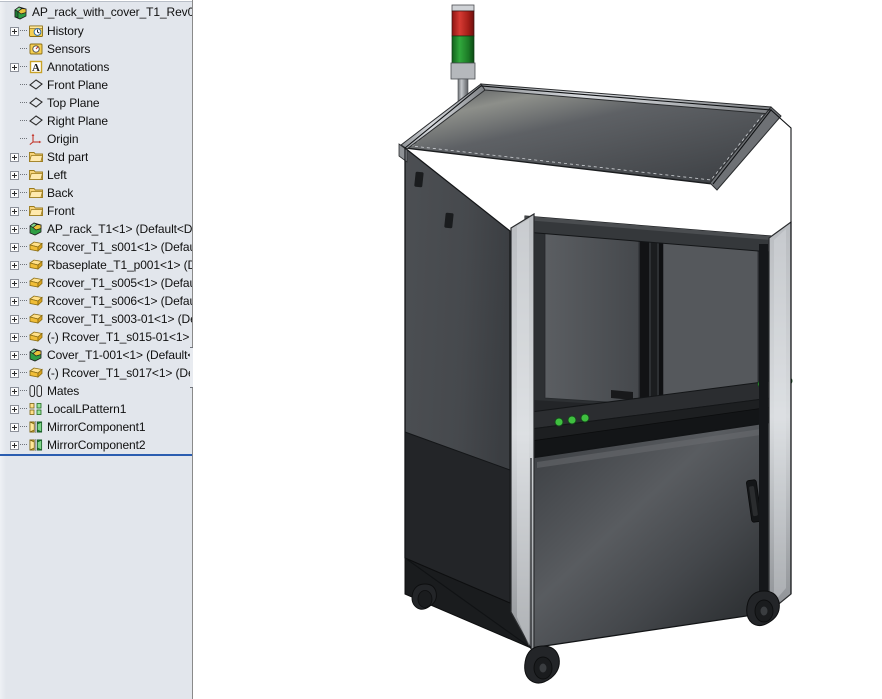  Describe the element at coordinates (96, 1) in the screenshot. I see `feature-tree-top-divider` at that location.